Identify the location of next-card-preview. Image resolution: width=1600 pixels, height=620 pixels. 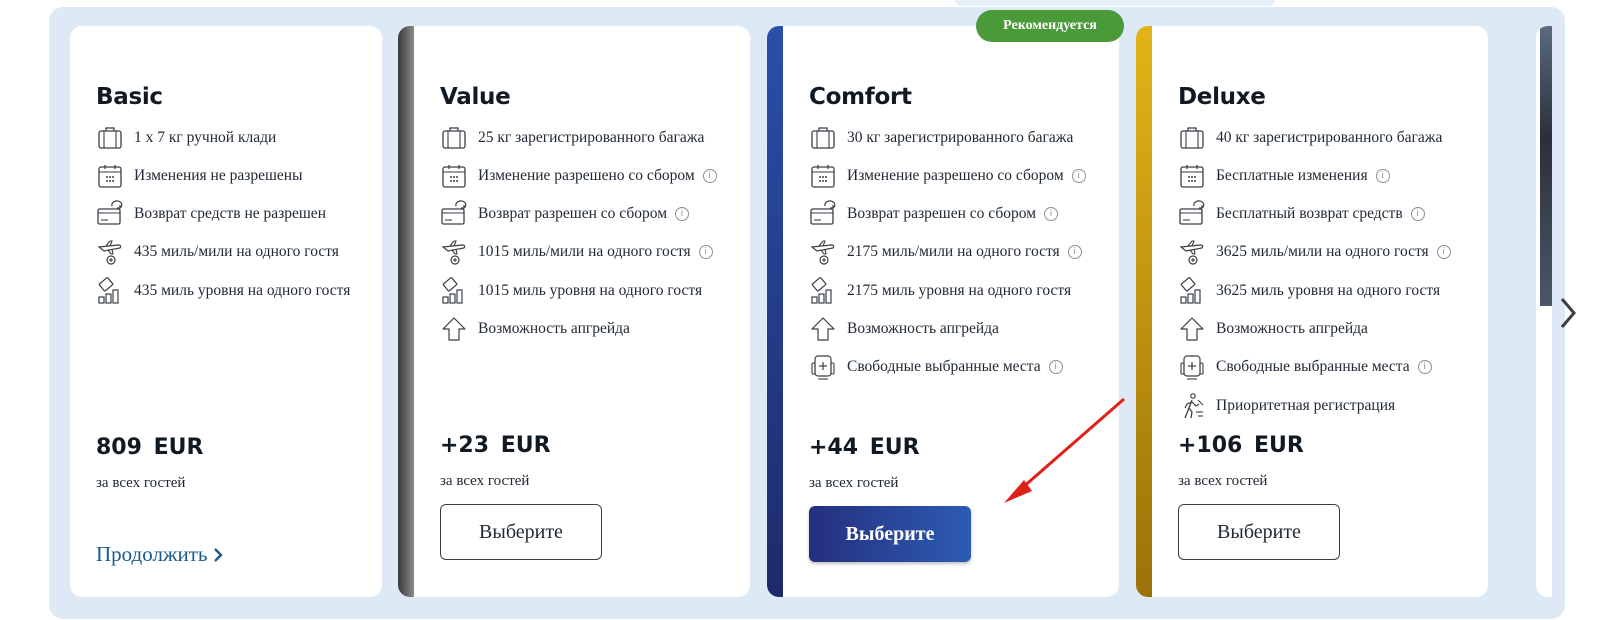
(1544, 311).